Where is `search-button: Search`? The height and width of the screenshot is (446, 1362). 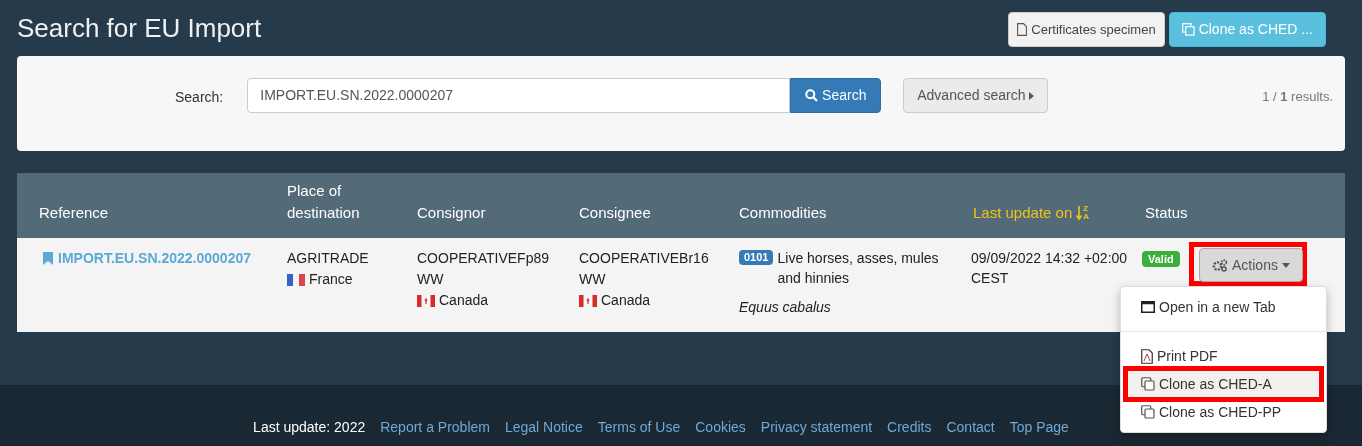 search-button: Search is located at coordinates (836, 95).